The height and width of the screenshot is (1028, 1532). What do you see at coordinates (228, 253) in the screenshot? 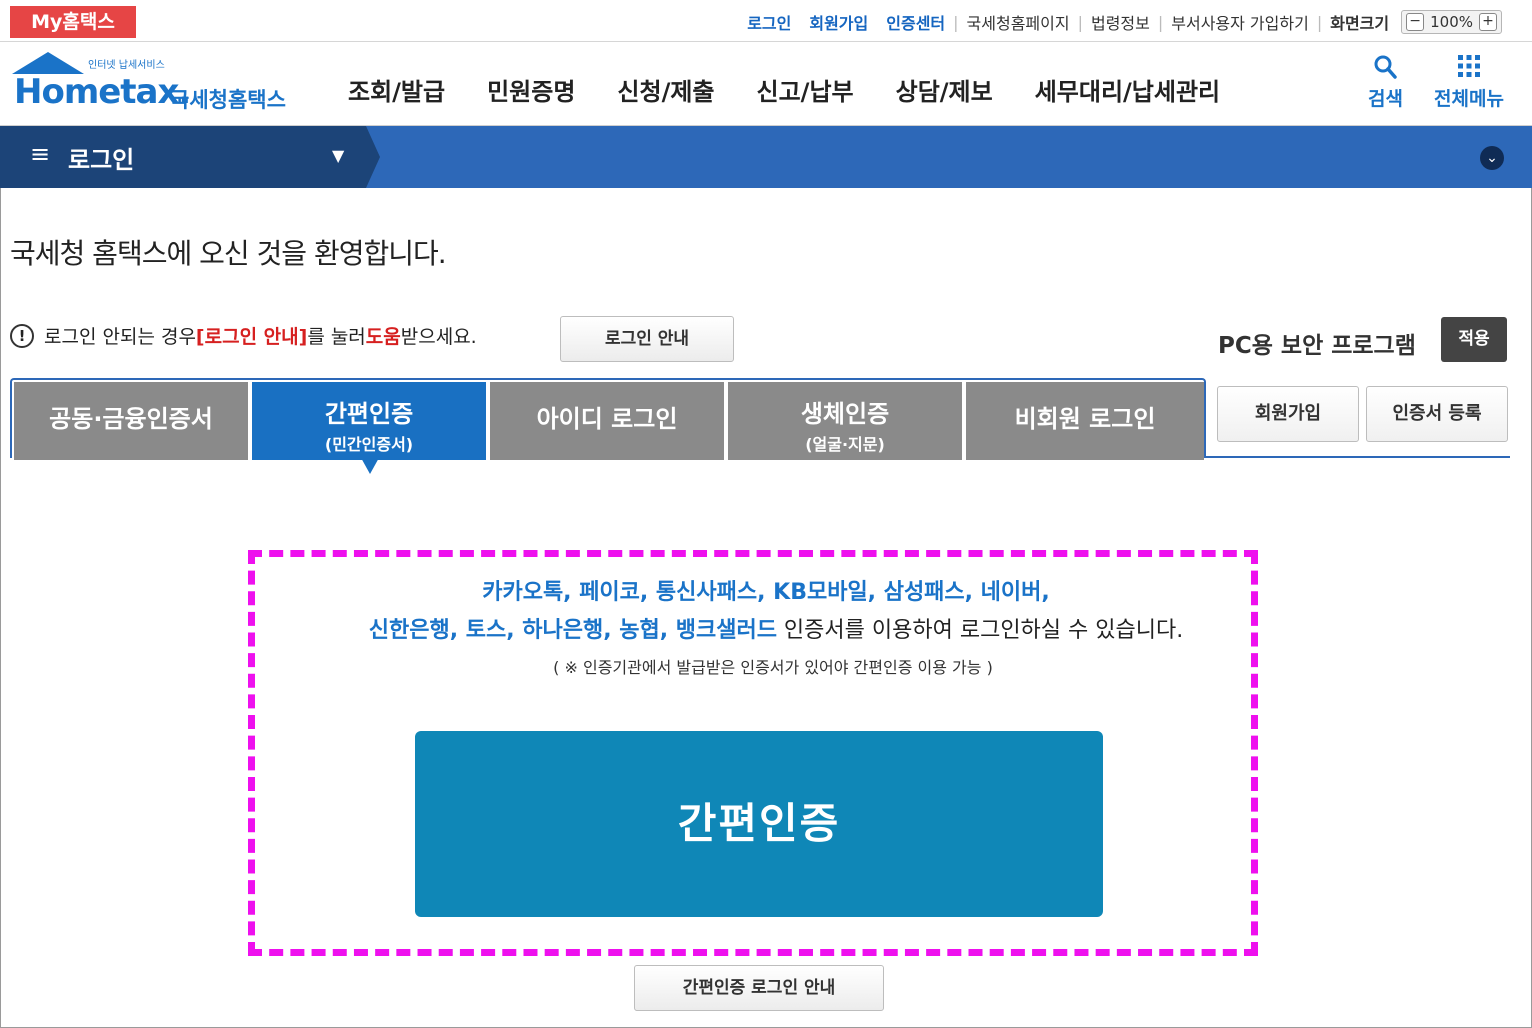
I see `welcome-heading: 국세청 홈택스에 오신 것을 환영합니다.` at bounding box center [228, 253].